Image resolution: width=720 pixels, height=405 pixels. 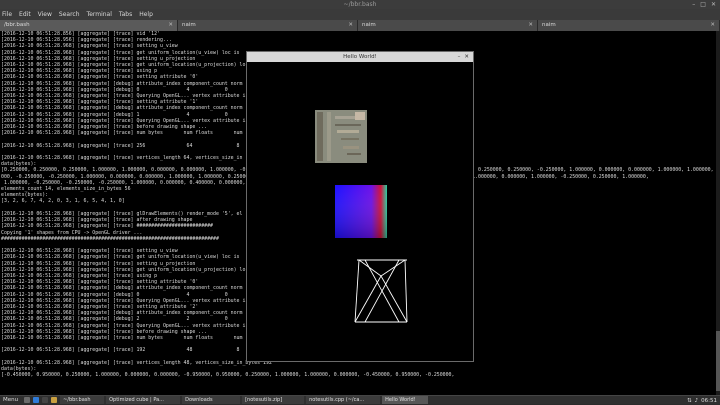 What do you see at coordinates (718, 361) in the screenshot?
I see `scrollbar-thumb` at bounding box center [718, 361].